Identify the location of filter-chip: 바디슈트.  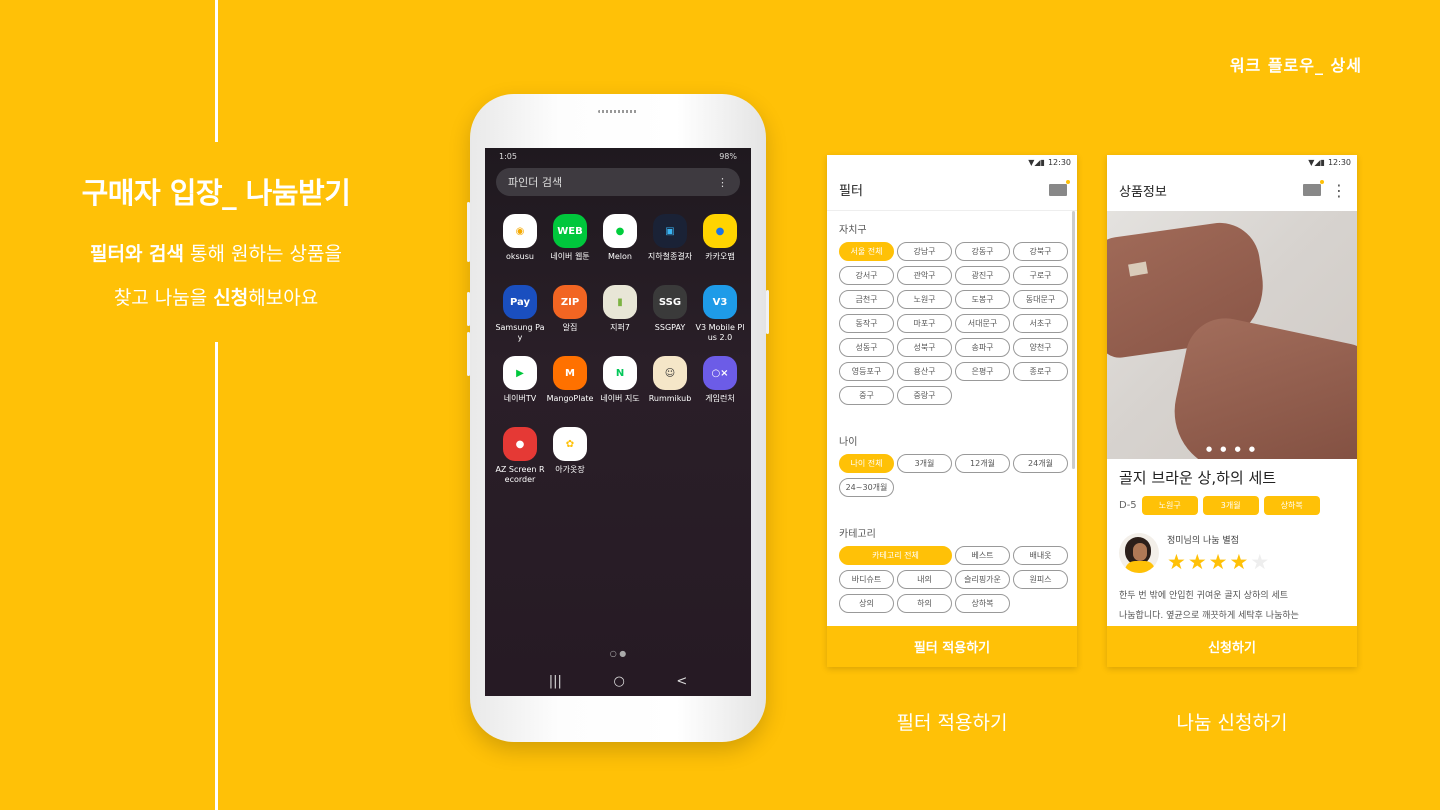
(866, 579).